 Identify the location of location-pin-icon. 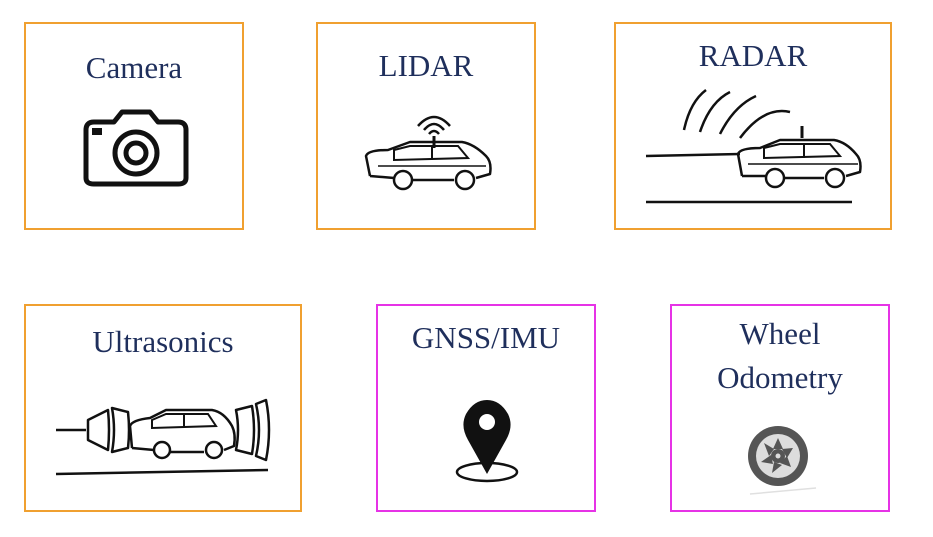
(487, 441).